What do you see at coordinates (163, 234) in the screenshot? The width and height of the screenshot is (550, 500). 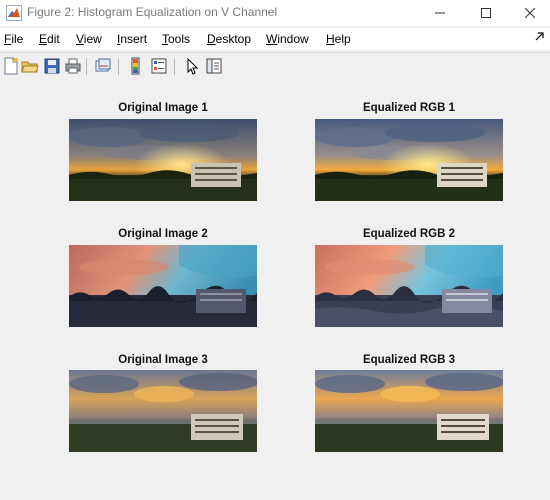 I see `panel-title-original-2: Original Image 2` at bounding box center [163, 234].